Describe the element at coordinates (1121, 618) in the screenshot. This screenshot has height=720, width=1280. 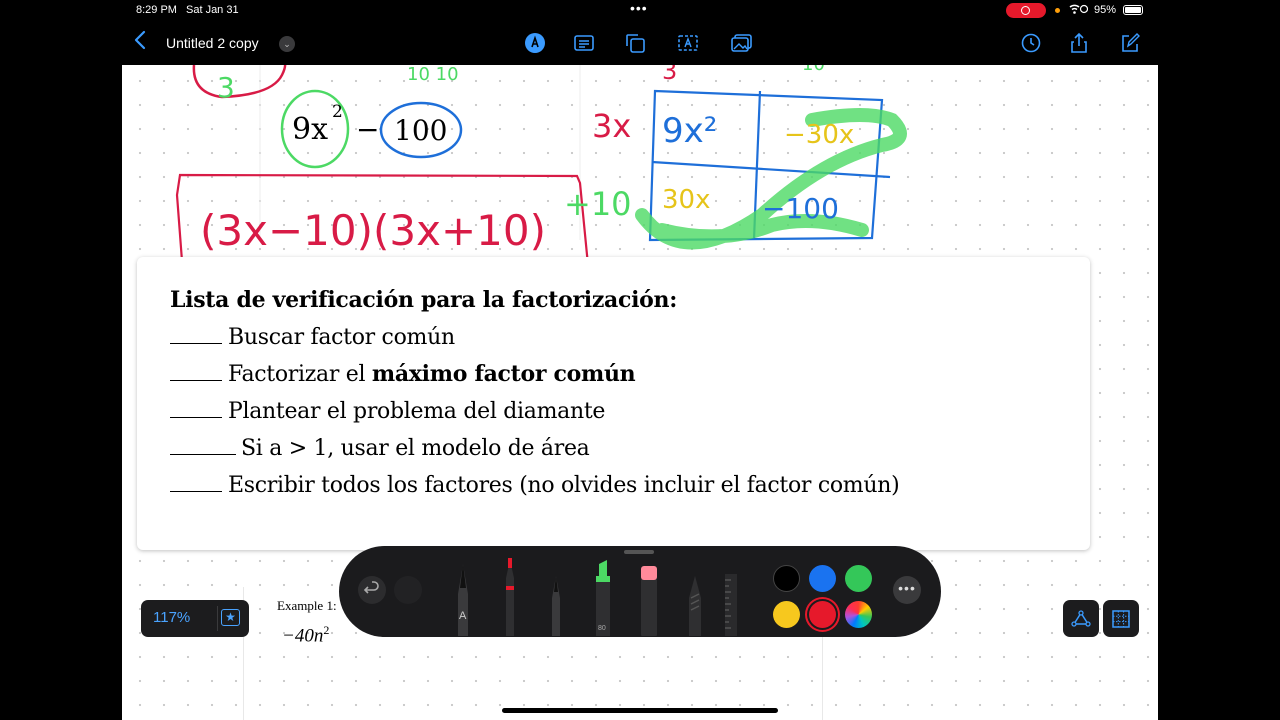
I see `grid-icon` at that location.